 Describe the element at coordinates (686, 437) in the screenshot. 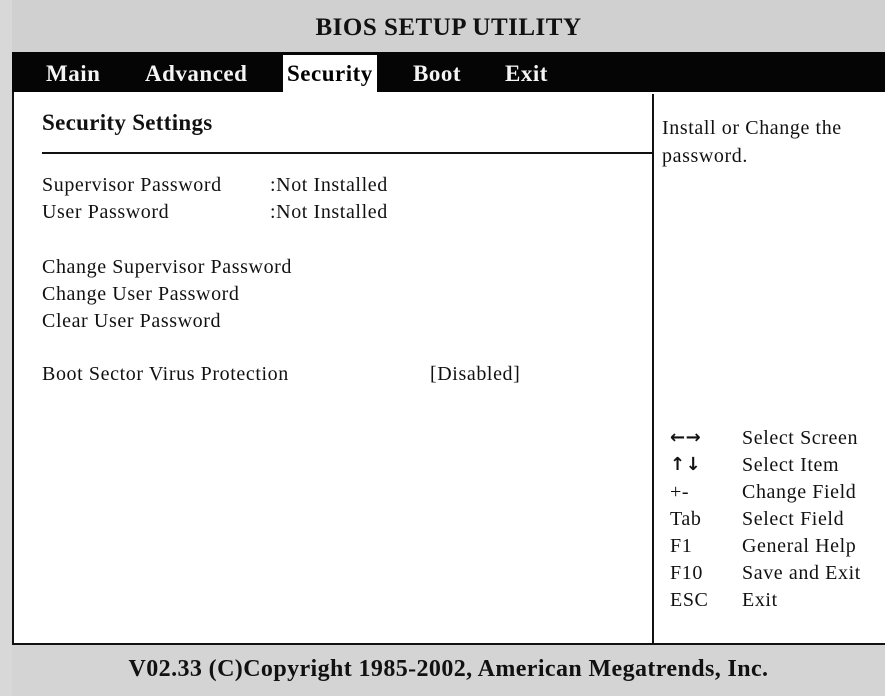

I see `left-right-arrow-icon: ←→` at that location.